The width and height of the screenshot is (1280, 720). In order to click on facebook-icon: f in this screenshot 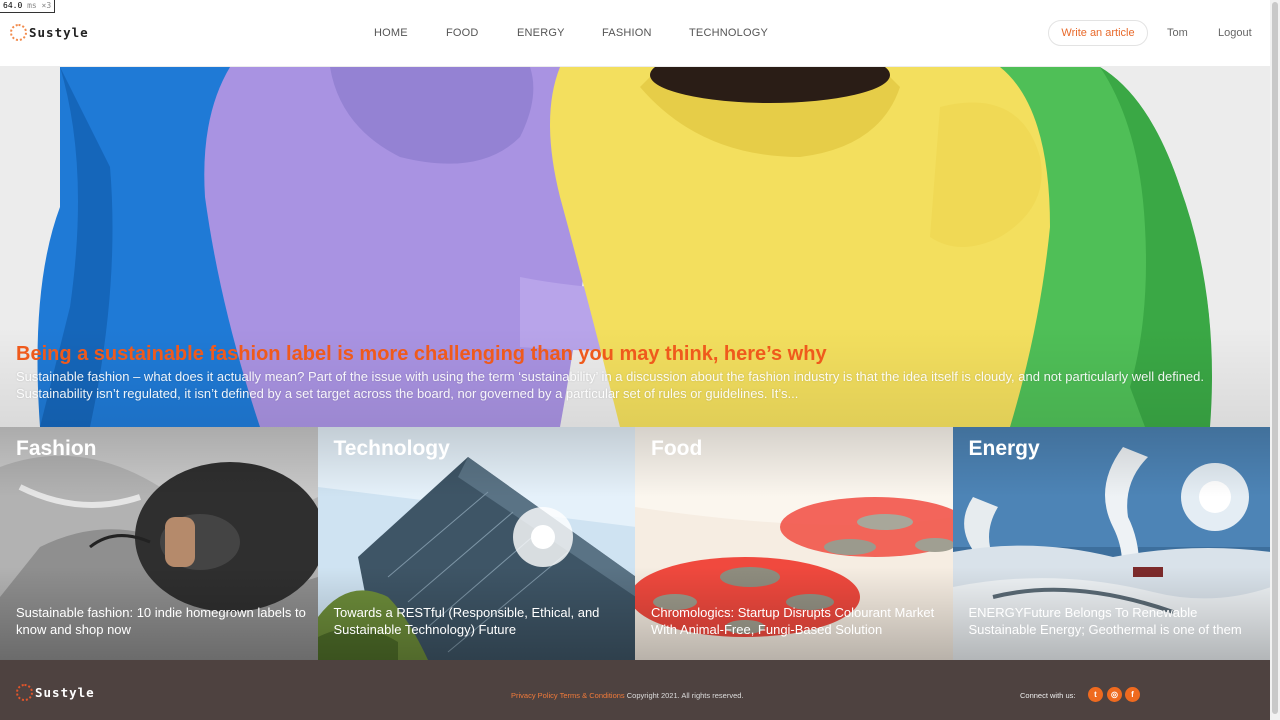, I will do `click(1132, 694)`.